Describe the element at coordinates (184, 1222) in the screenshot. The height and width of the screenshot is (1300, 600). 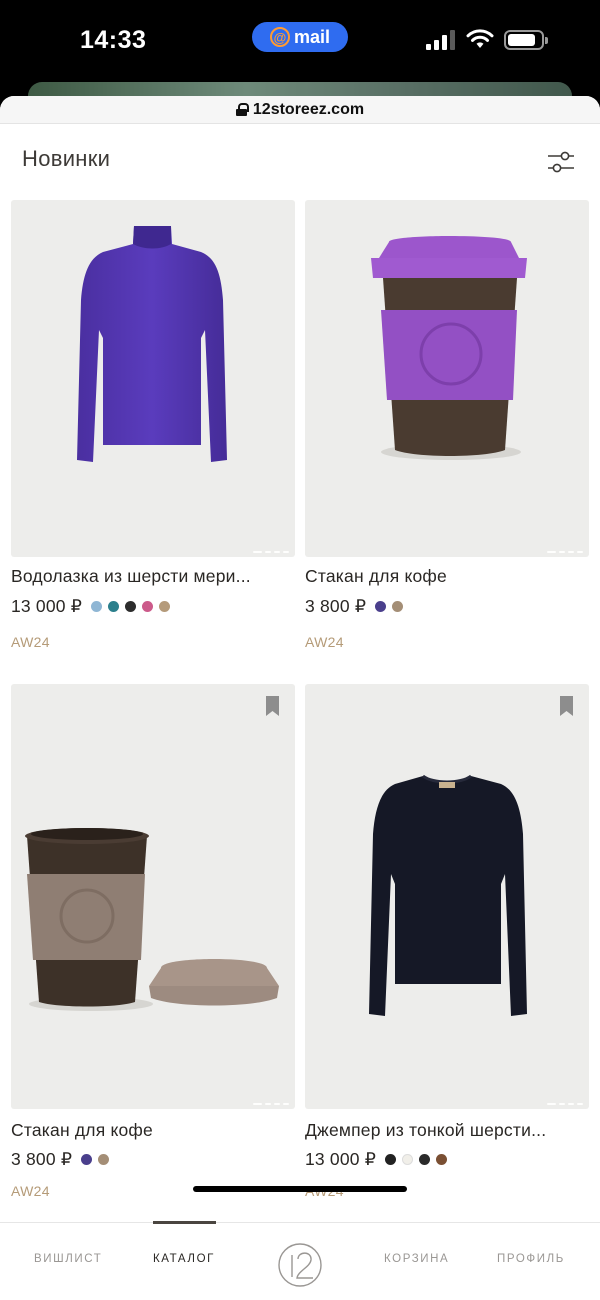
I see `active-tab-indicator` at that location.